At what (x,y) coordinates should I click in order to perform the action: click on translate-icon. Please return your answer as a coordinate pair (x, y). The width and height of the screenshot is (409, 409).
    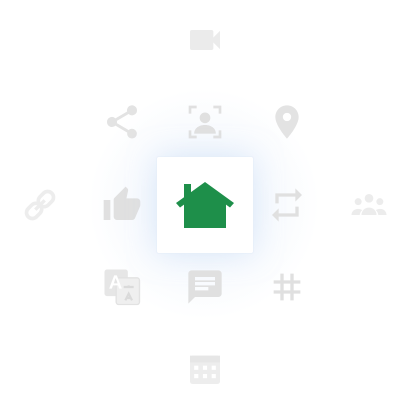
    Looking at the image, I should click on (122, 287).